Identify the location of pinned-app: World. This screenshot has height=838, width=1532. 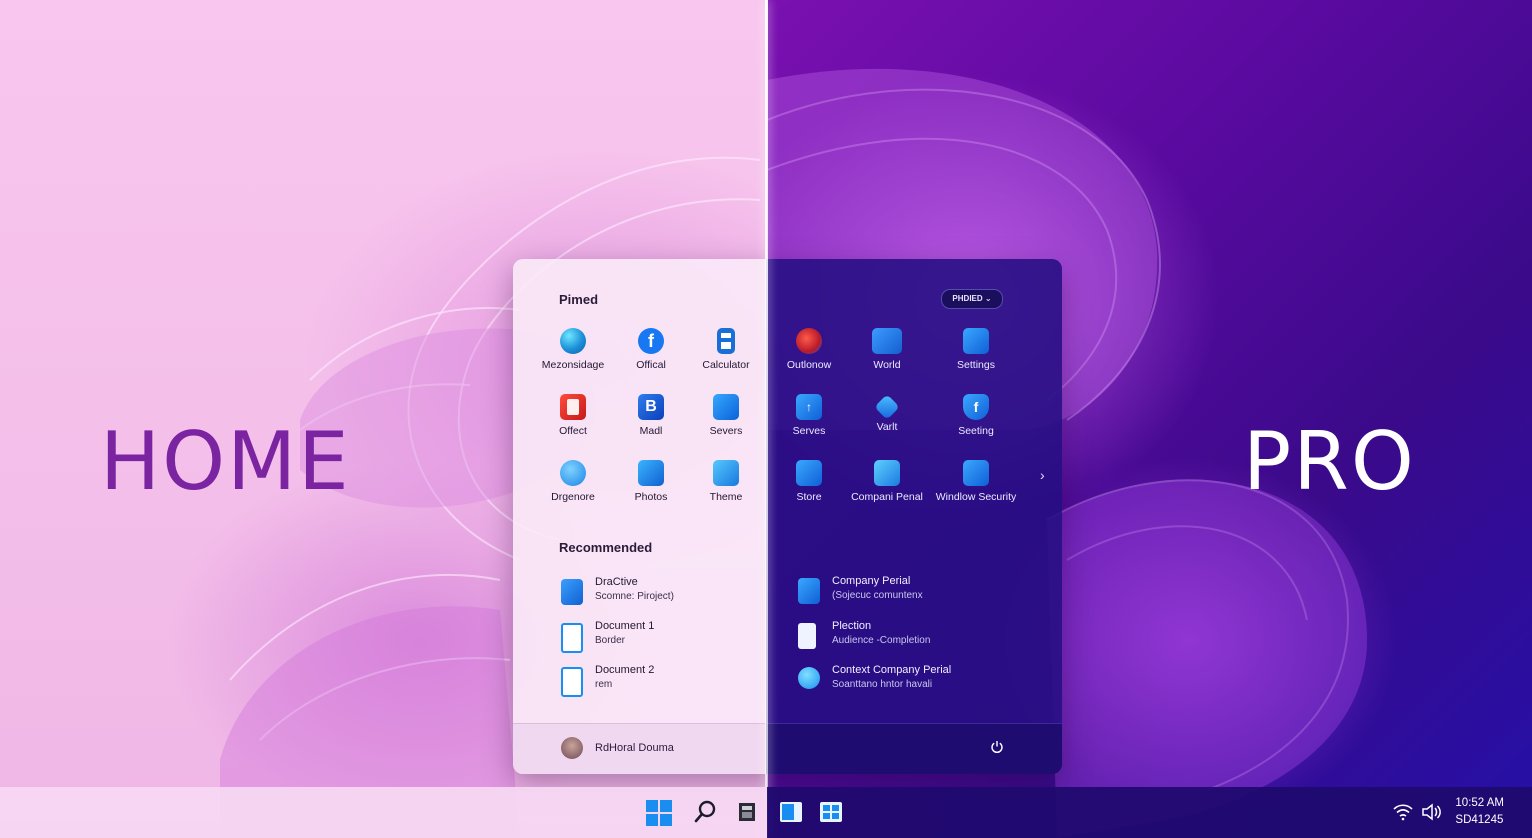
(887, 349).